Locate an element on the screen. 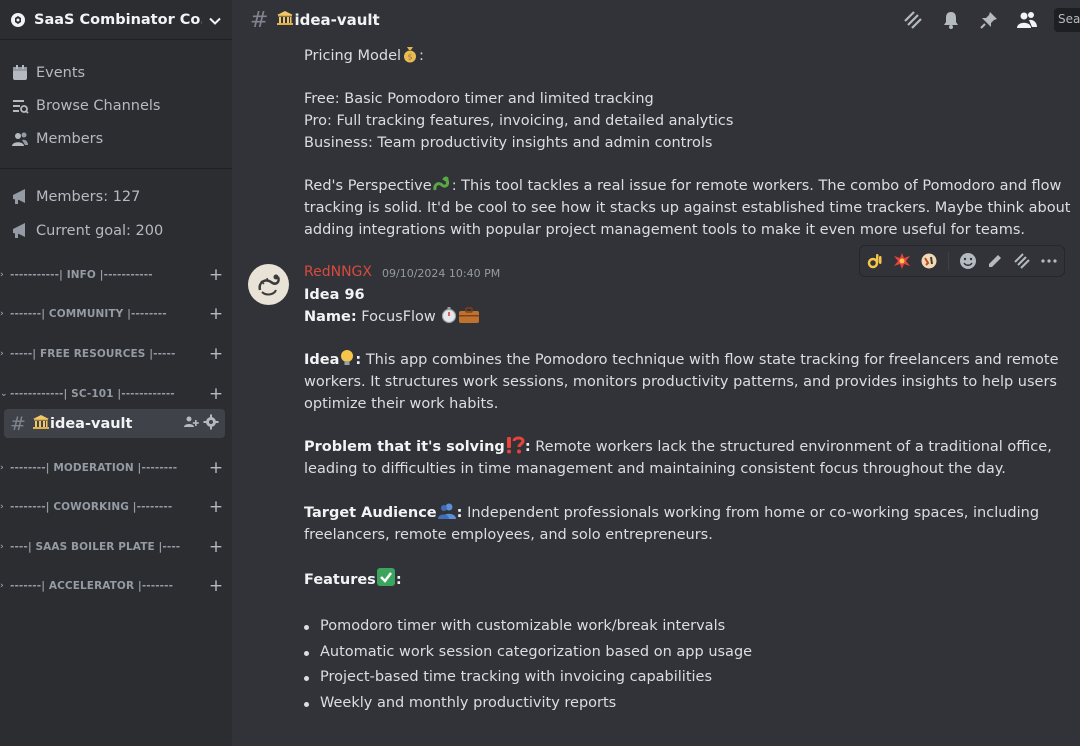  category-saas-boiler-plate: › ----| SAAS BOILER PLATE |---- + is located at coordinates (112, 547).